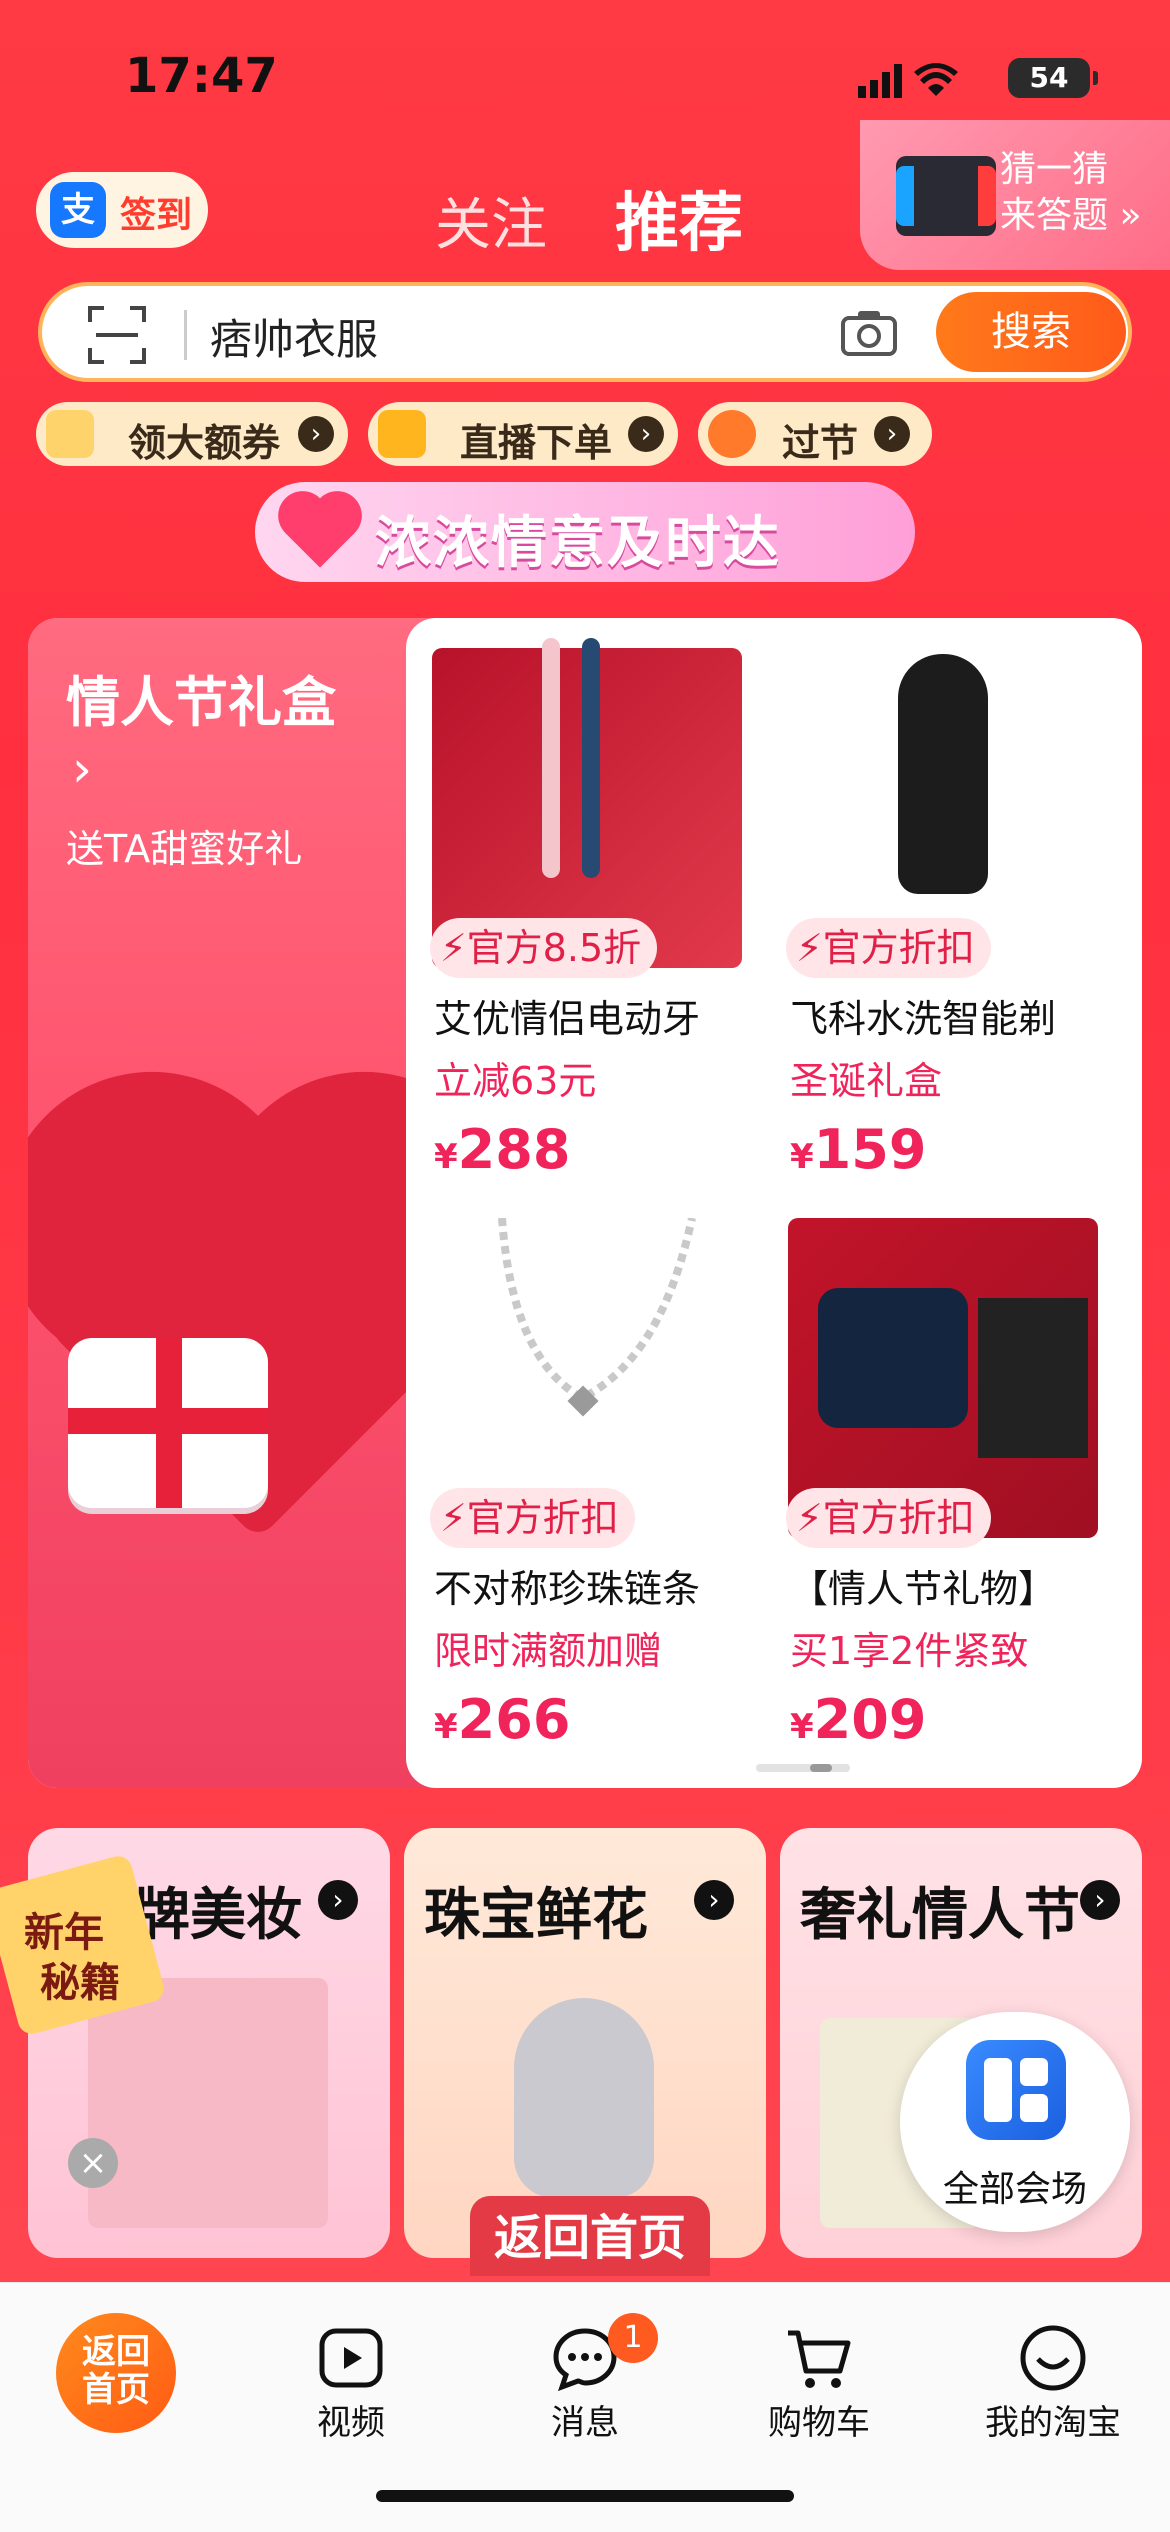 The image size is (1170, 2532). I want to click on tab-cart: 购物车, so click(819, 2368).